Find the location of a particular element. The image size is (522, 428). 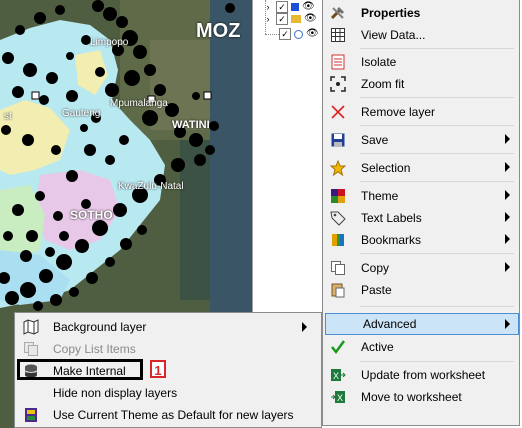

menu-item-label: Remove layer is located at coordinates (398, 112).